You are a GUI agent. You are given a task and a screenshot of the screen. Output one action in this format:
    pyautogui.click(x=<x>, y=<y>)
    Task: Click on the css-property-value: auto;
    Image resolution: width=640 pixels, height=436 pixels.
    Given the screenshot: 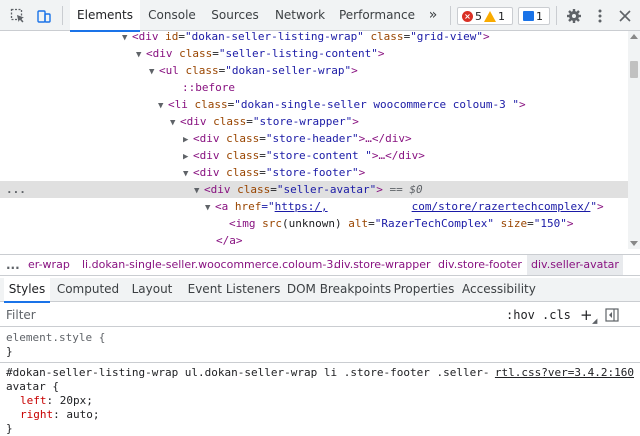 What is the action you would take?
    pyautogui.click(x=82, y=414)
    